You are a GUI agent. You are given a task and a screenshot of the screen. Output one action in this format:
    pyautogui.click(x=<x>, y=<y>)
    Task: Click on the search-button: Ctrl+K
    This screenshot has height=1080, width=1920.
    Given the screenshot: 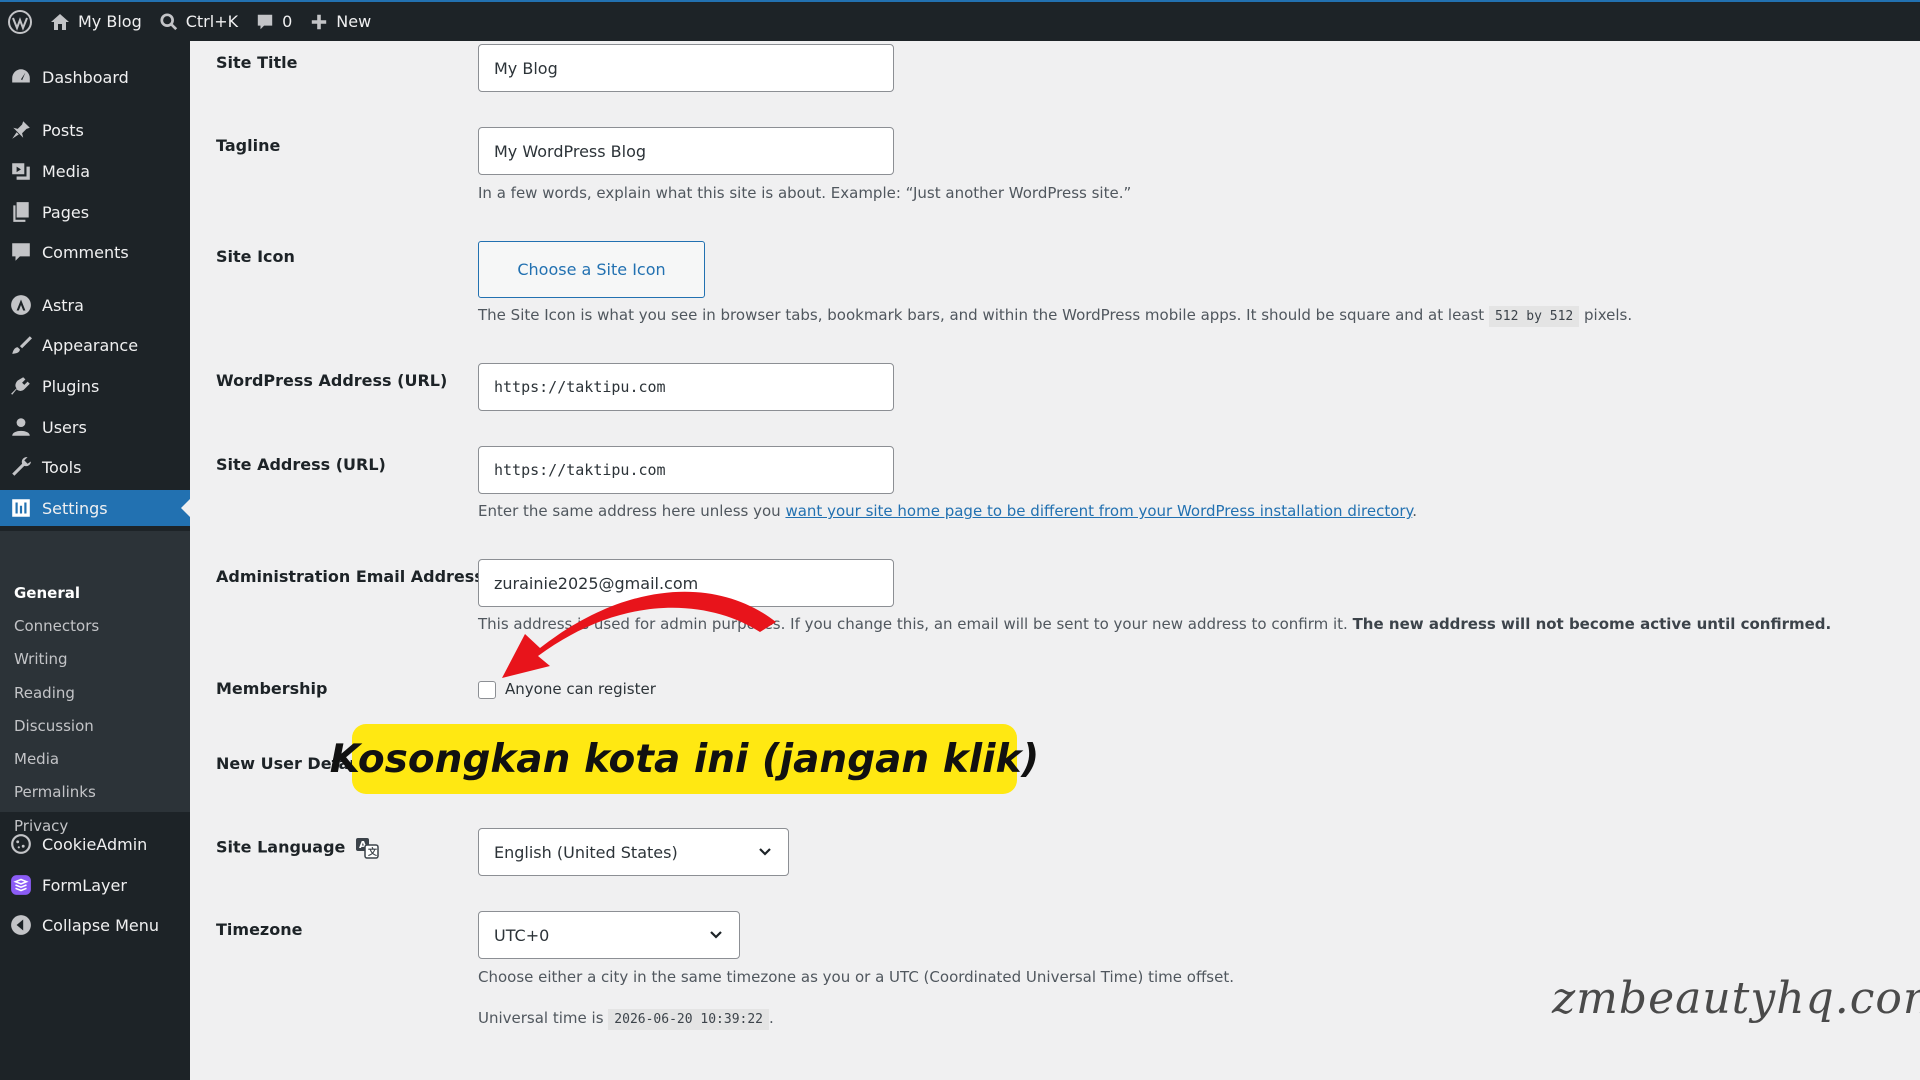 What is the action you would take?
    pyautogui.click(x=199, y=21)
    